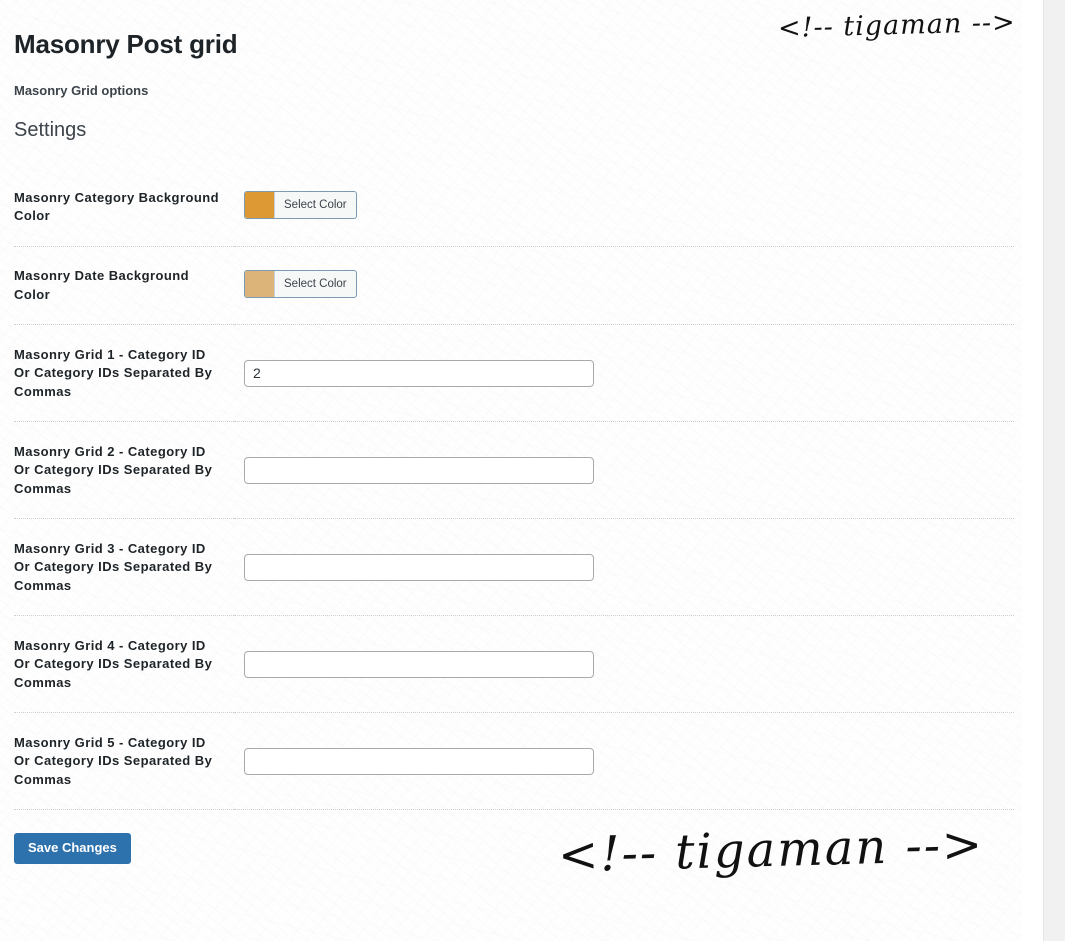  Describe the element at coordinates (624, 286) in the screenshot. I see `setting-control-date-background-color: Select Color` at that location.